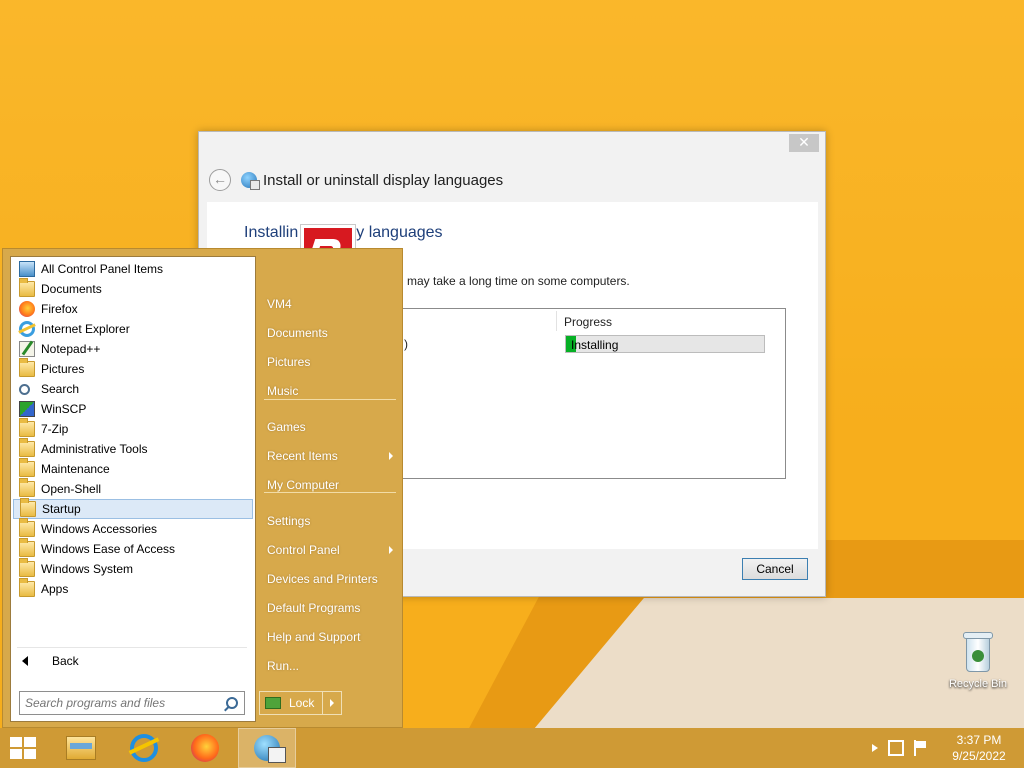  What do you see at coordinates (329, 521) in the screenshot?
I see `start-menu-item: Settings` at bounding box center [329, 521].